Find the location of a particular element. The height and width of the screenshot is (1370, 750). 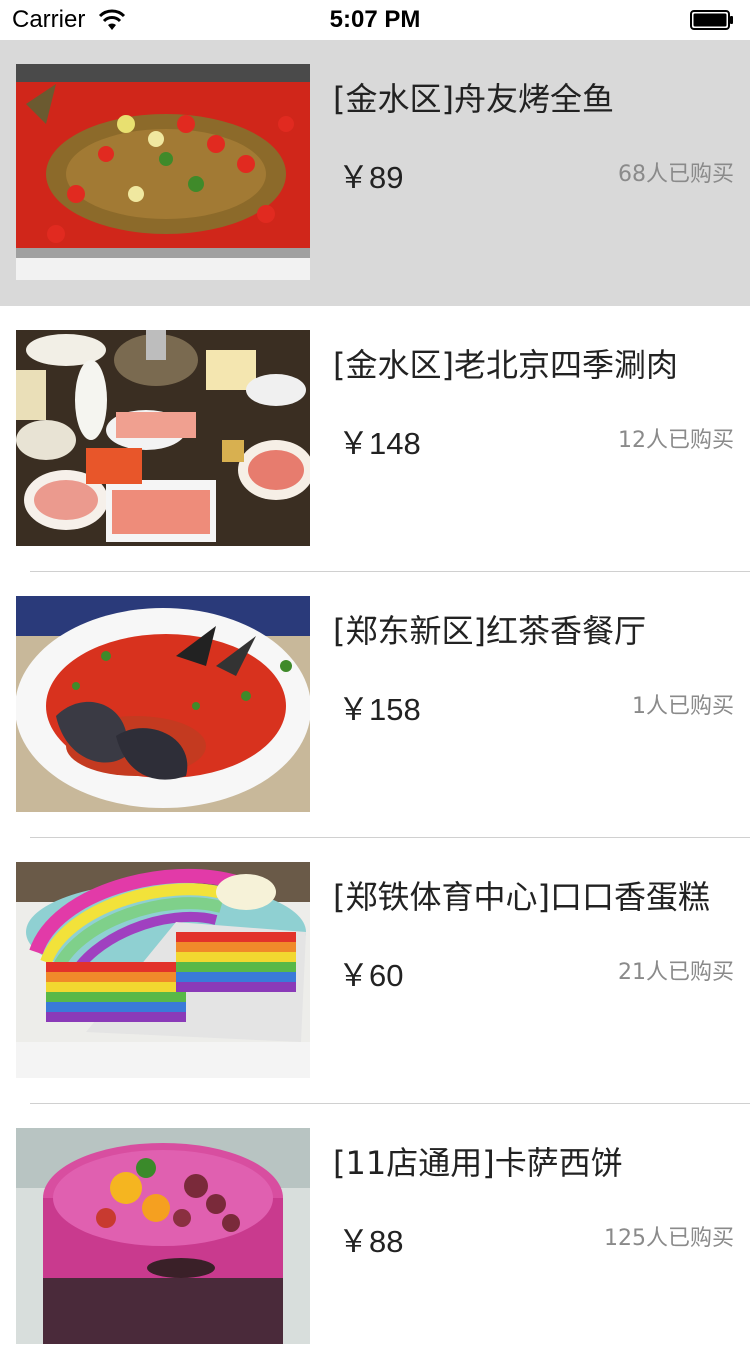

deal-sold-count: 68人已购买 is located at coordinates (676, 174).